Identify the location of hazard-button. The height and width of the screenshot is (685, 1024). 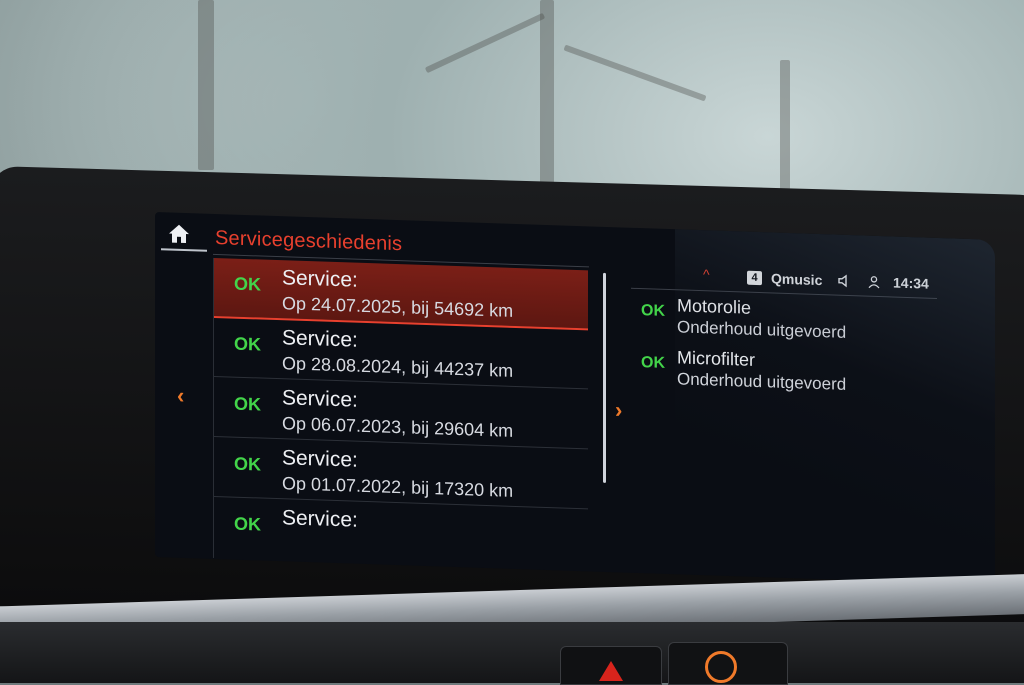
(611, 665).